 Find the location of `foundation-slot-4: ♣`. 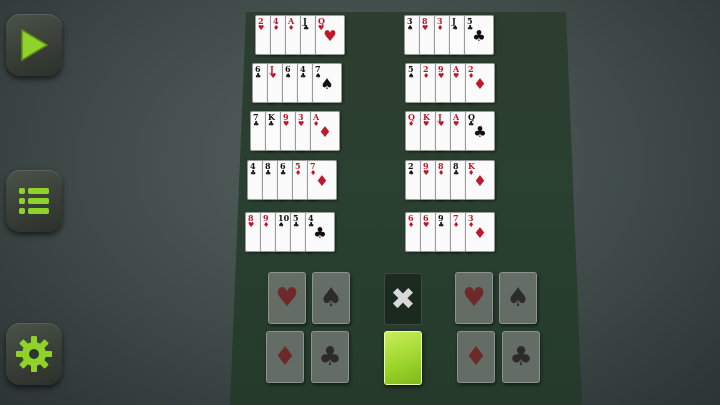

foundation-slot-4: ♣ is located at coordinates (330, 357).